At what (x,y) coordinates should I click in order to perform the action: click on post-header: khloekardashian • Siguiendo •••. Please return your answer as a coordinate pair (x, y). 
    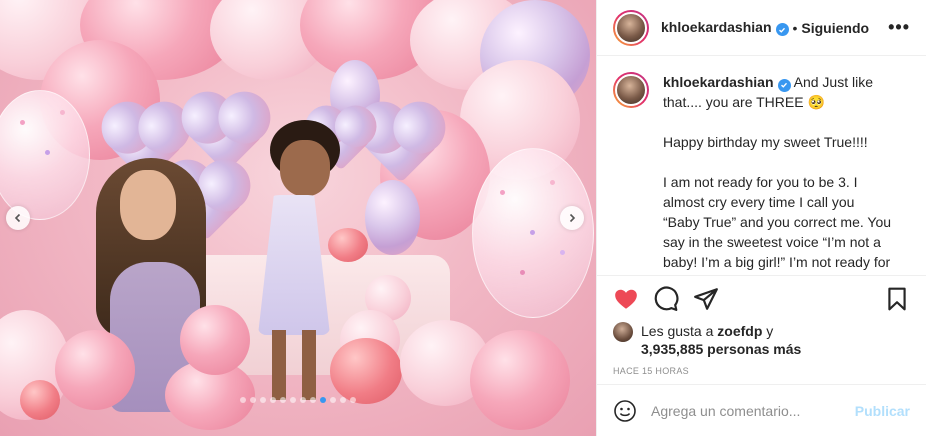
    Looking at the image, I should click on (761, 28).